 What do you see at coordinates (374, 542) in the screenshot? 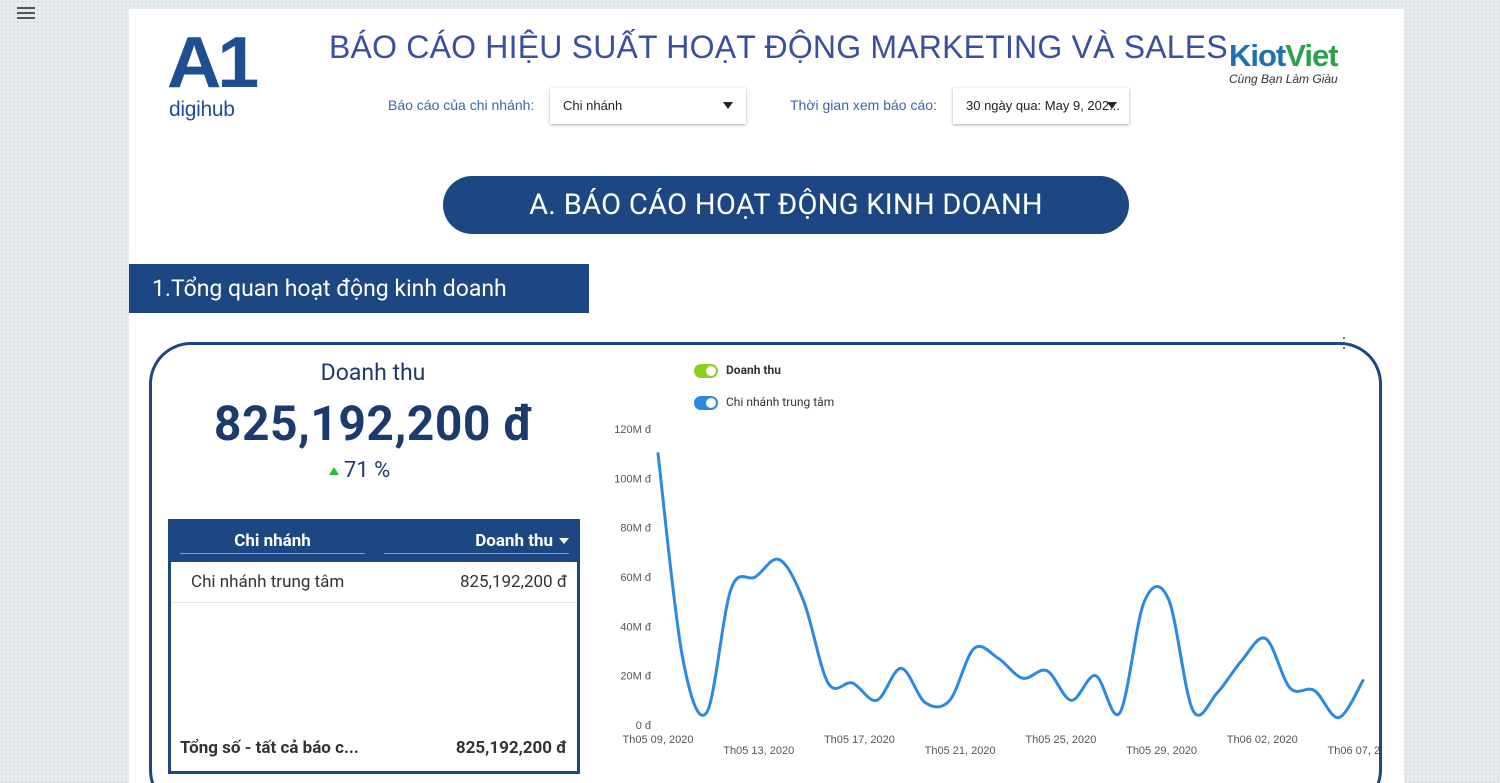
I see `table-header: Chi nhánh Doanh thu` at bounding box center [374, 542].